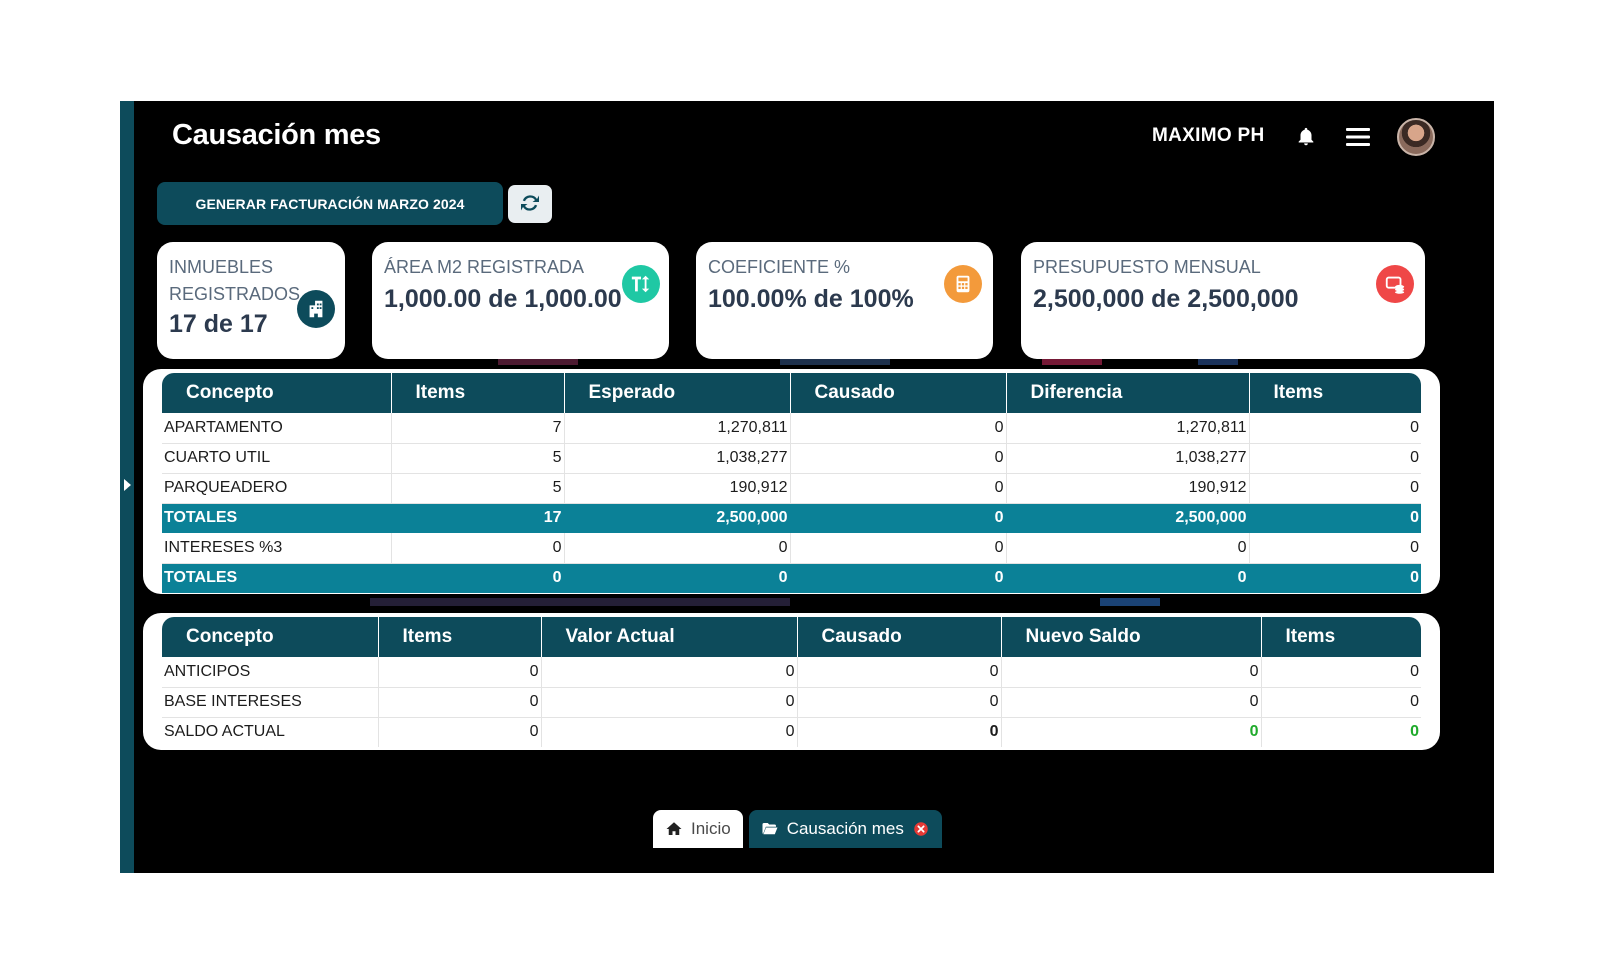 This screenshot has width=1605, height=967. I want to click on column-header: Nuevo Saldo, so click(1131, 637).